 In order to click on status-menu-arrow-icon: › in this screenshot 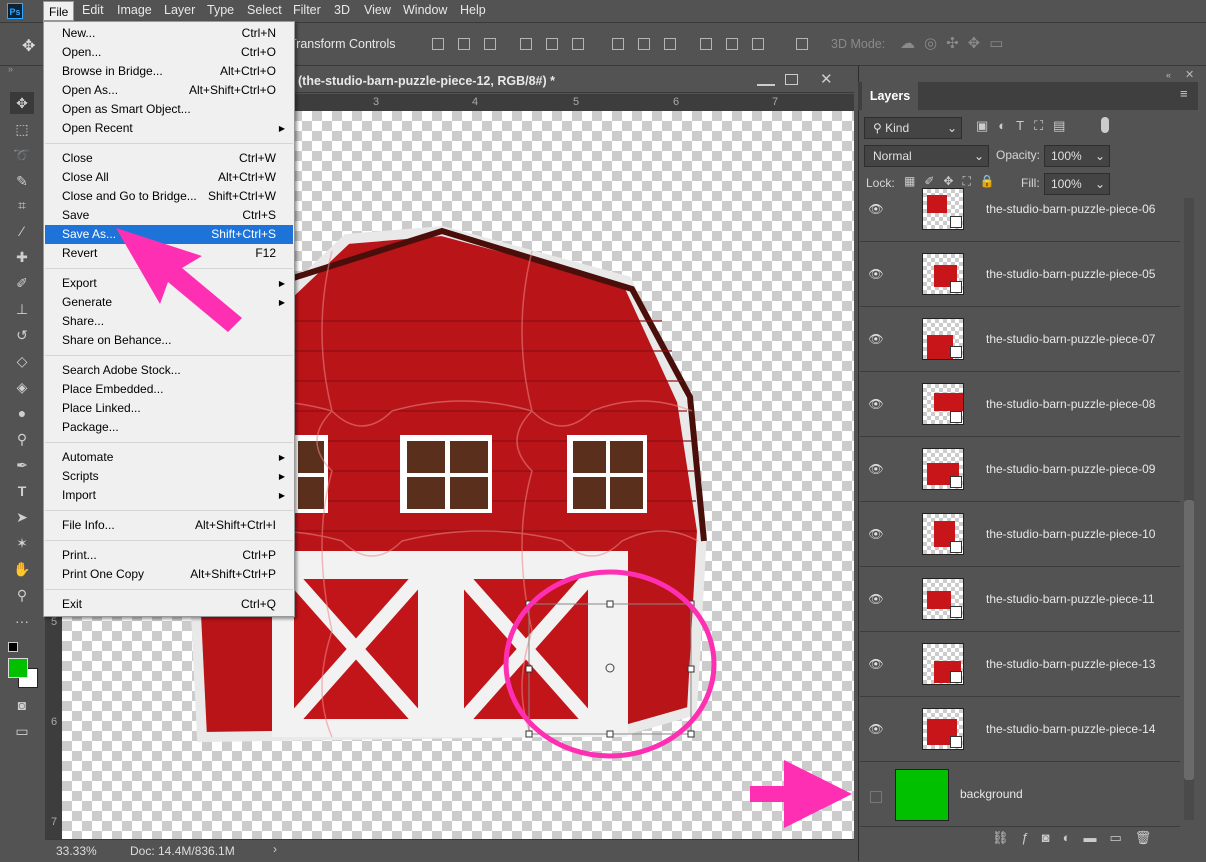, I will do `click(275, 849)`.